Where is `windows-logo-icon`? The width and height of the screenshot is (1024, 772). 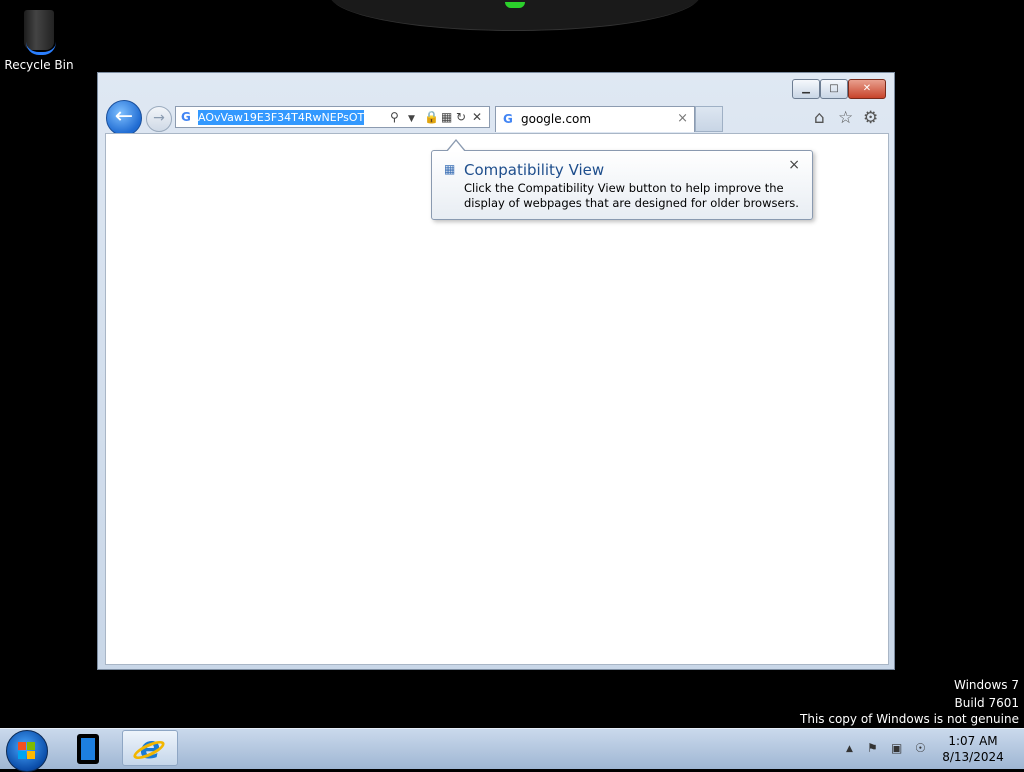 windows-logo-icon is located at coordinates (27, 751).